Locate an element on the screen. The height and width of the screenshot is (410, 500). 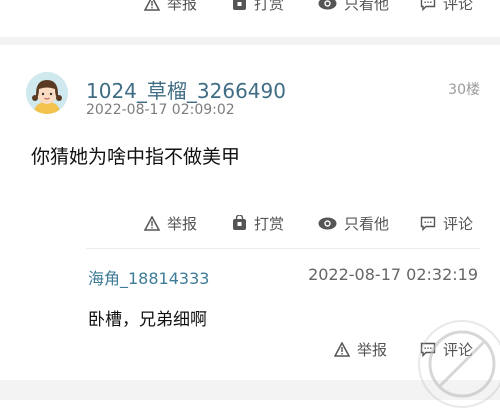
reply-username: 海角_18814333 is located at coordinates (148, 277).